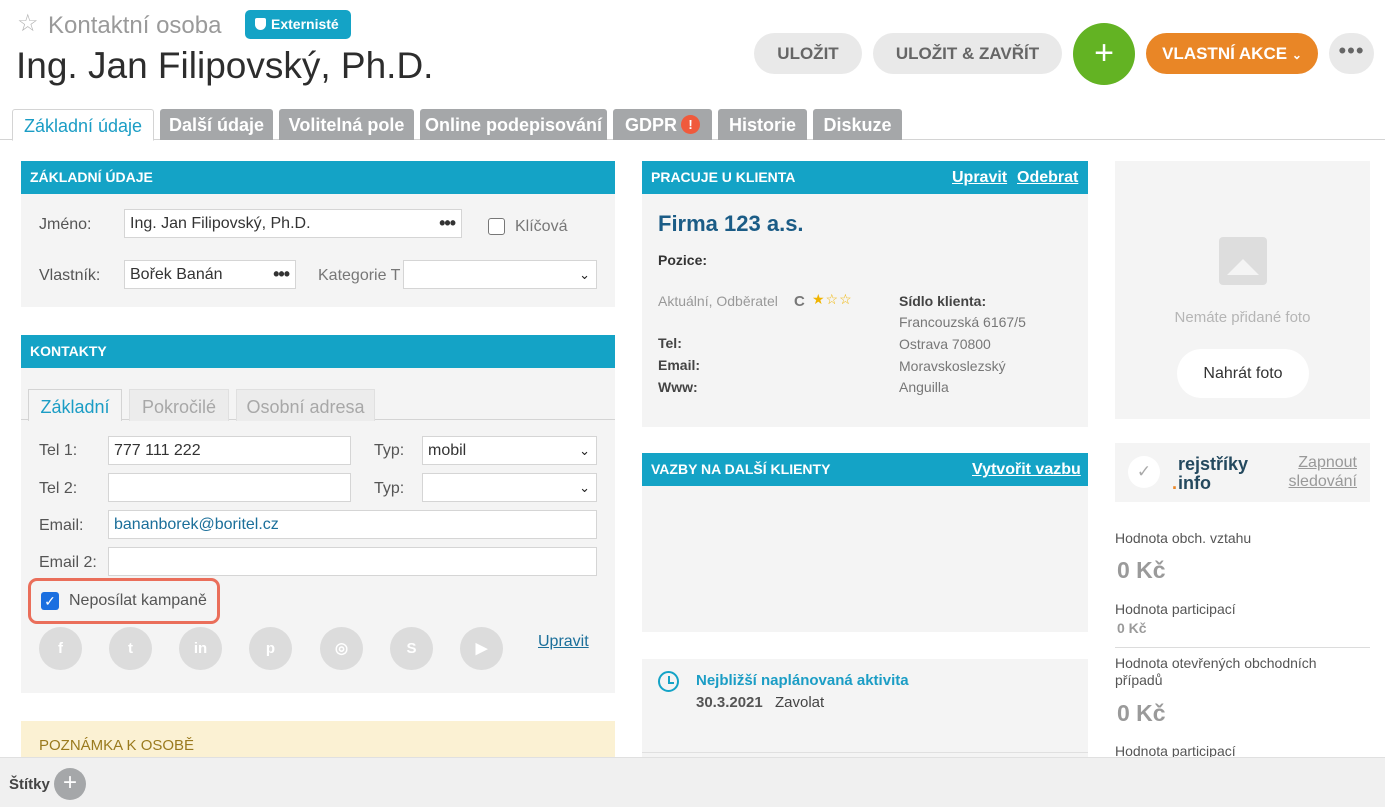 The height and width of the screenshot is (807, 1385). I want to click on alert-icon: !, so click(690, 124).